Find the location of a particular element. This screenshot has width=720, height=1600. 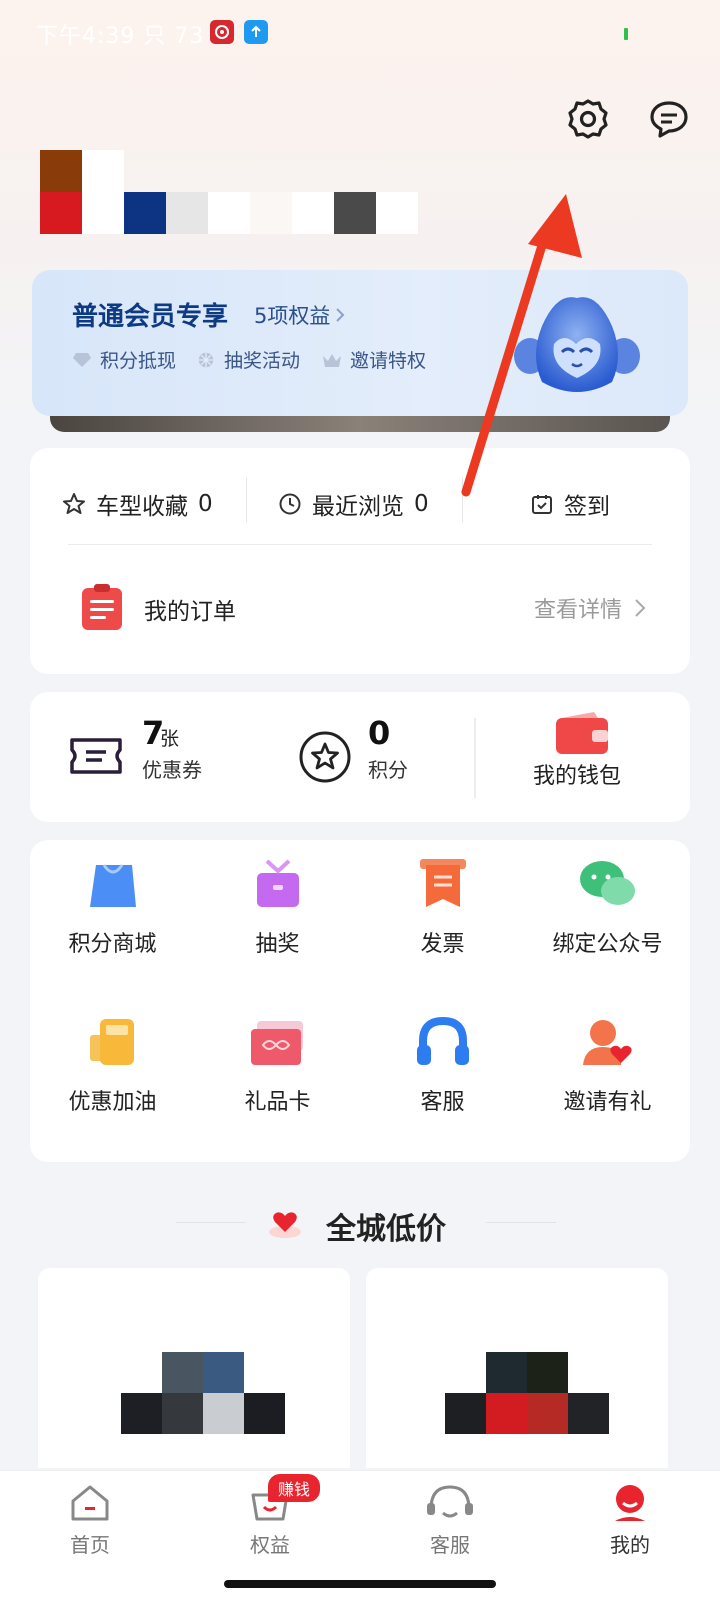

chat-bubble-icon is located at coordinates (669, 119).